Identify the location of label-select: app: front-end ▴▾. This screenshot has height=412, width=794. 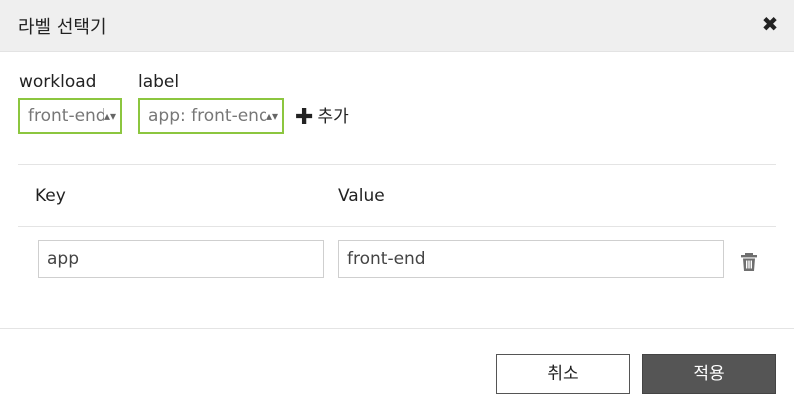
(211, 116).